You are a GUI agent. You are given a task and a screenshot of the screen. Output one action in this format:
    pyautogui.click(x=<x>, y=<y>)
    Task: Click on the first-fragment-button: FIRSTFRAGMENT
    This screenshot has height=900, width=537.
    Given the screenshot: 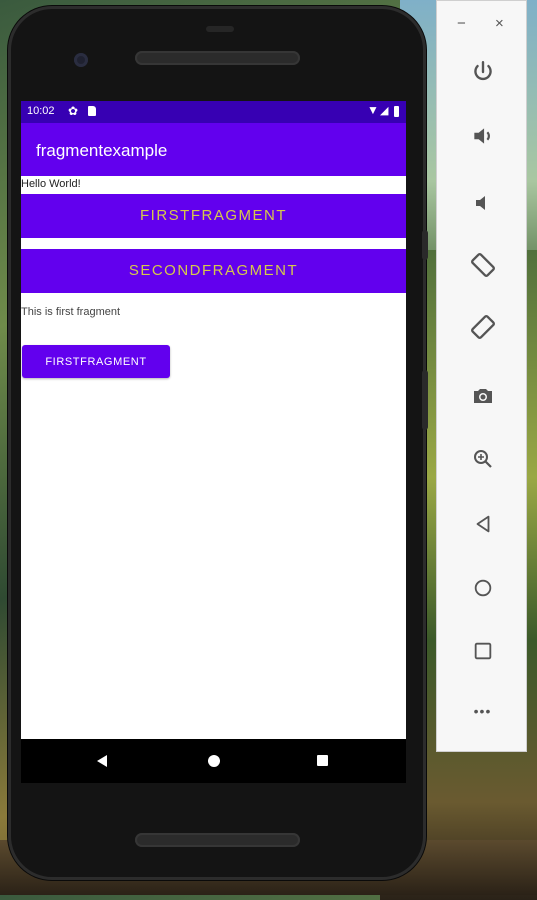 What is the action you would take?
    pyautogui.click(x=213, y=216)
    